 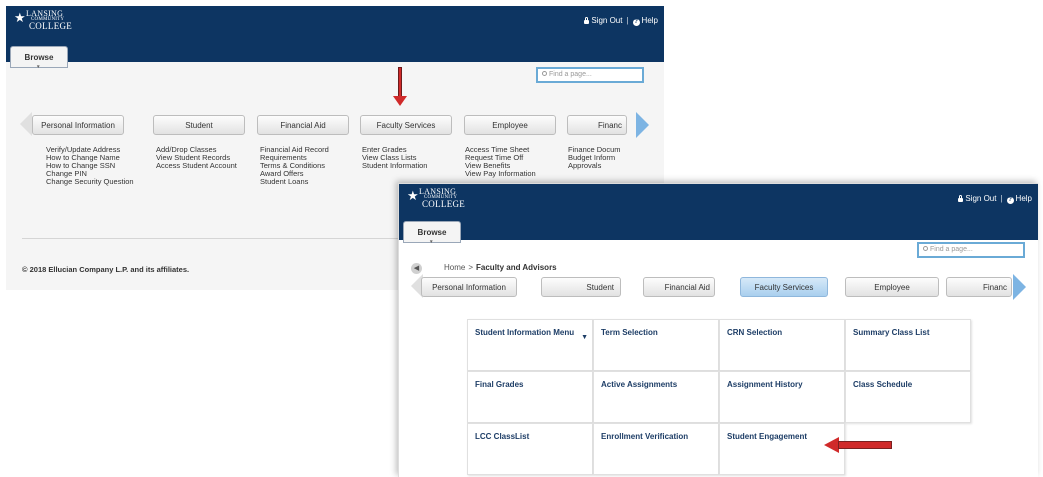 I want to click on link-view-pay-information: View Pay Information, so click(x=515, y=174).